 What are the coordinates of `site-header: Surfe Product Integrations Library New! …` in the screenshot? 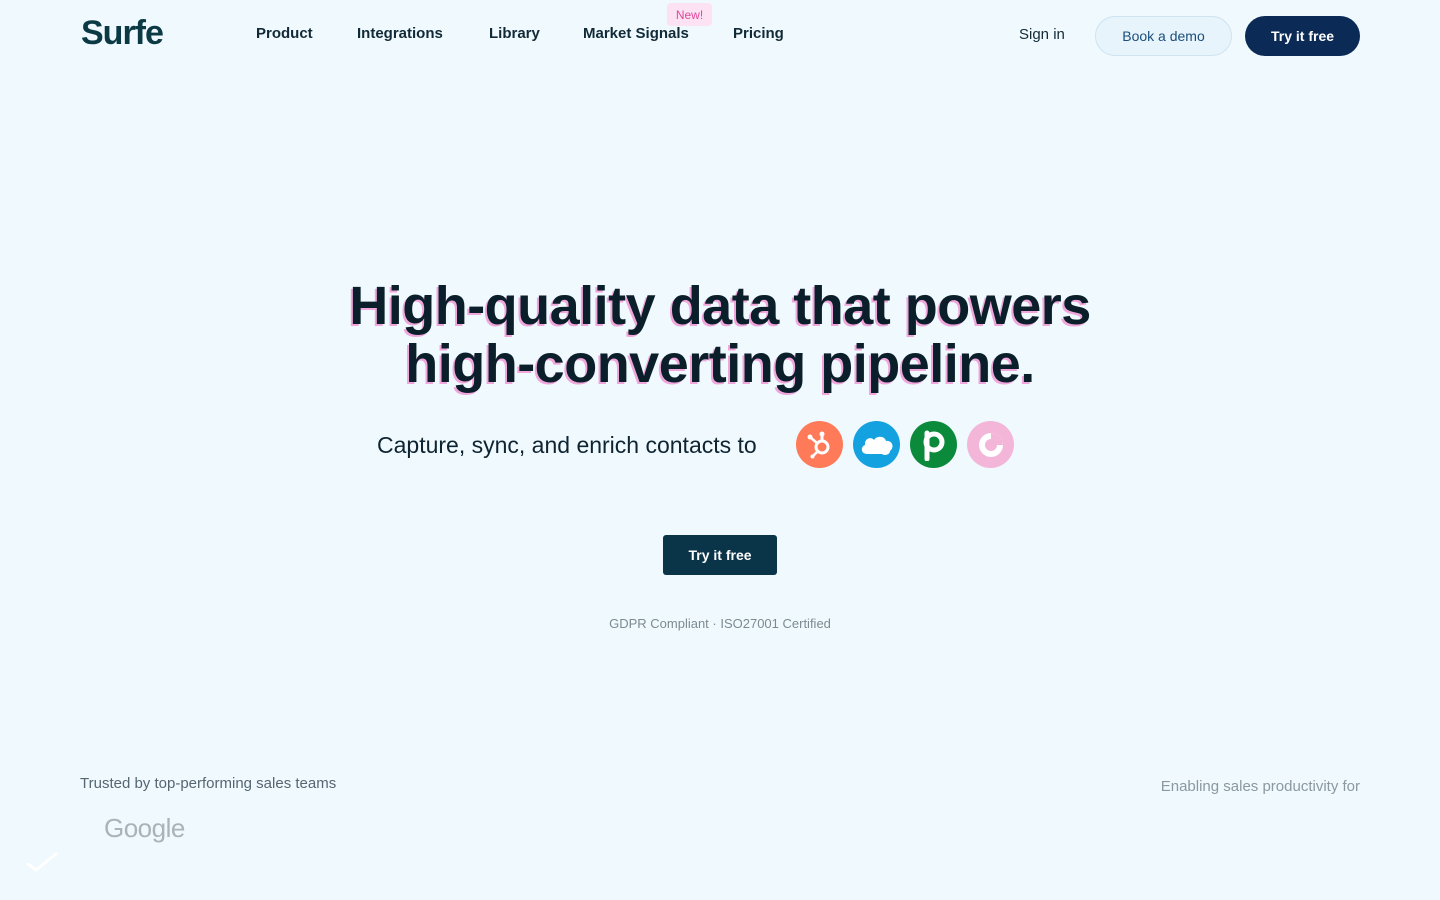 It's located at (720, 36).